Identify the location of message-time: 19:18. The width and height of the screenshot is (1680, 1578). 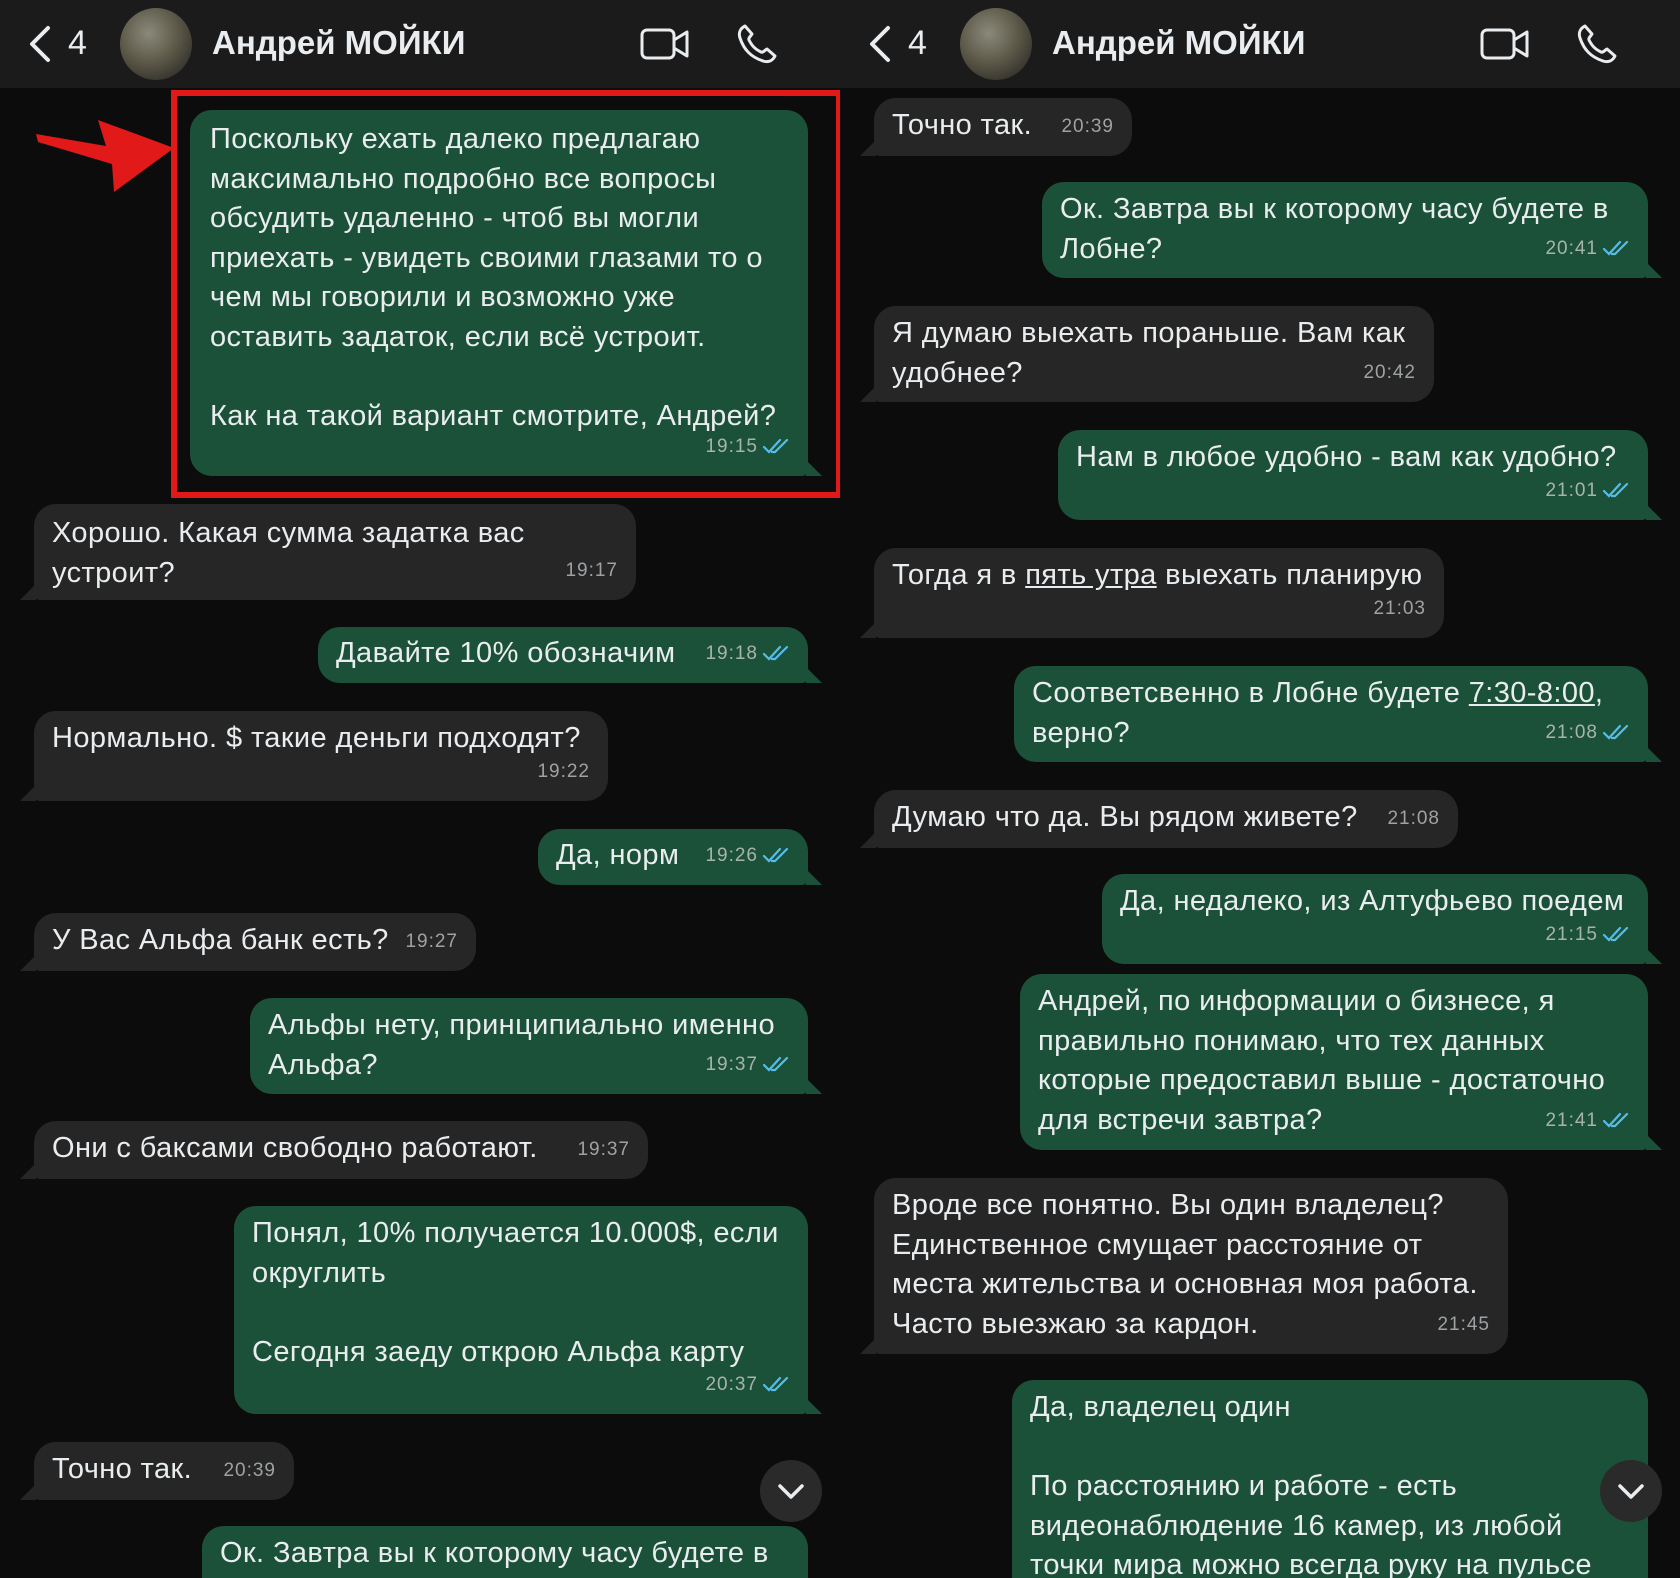
(731, 653).